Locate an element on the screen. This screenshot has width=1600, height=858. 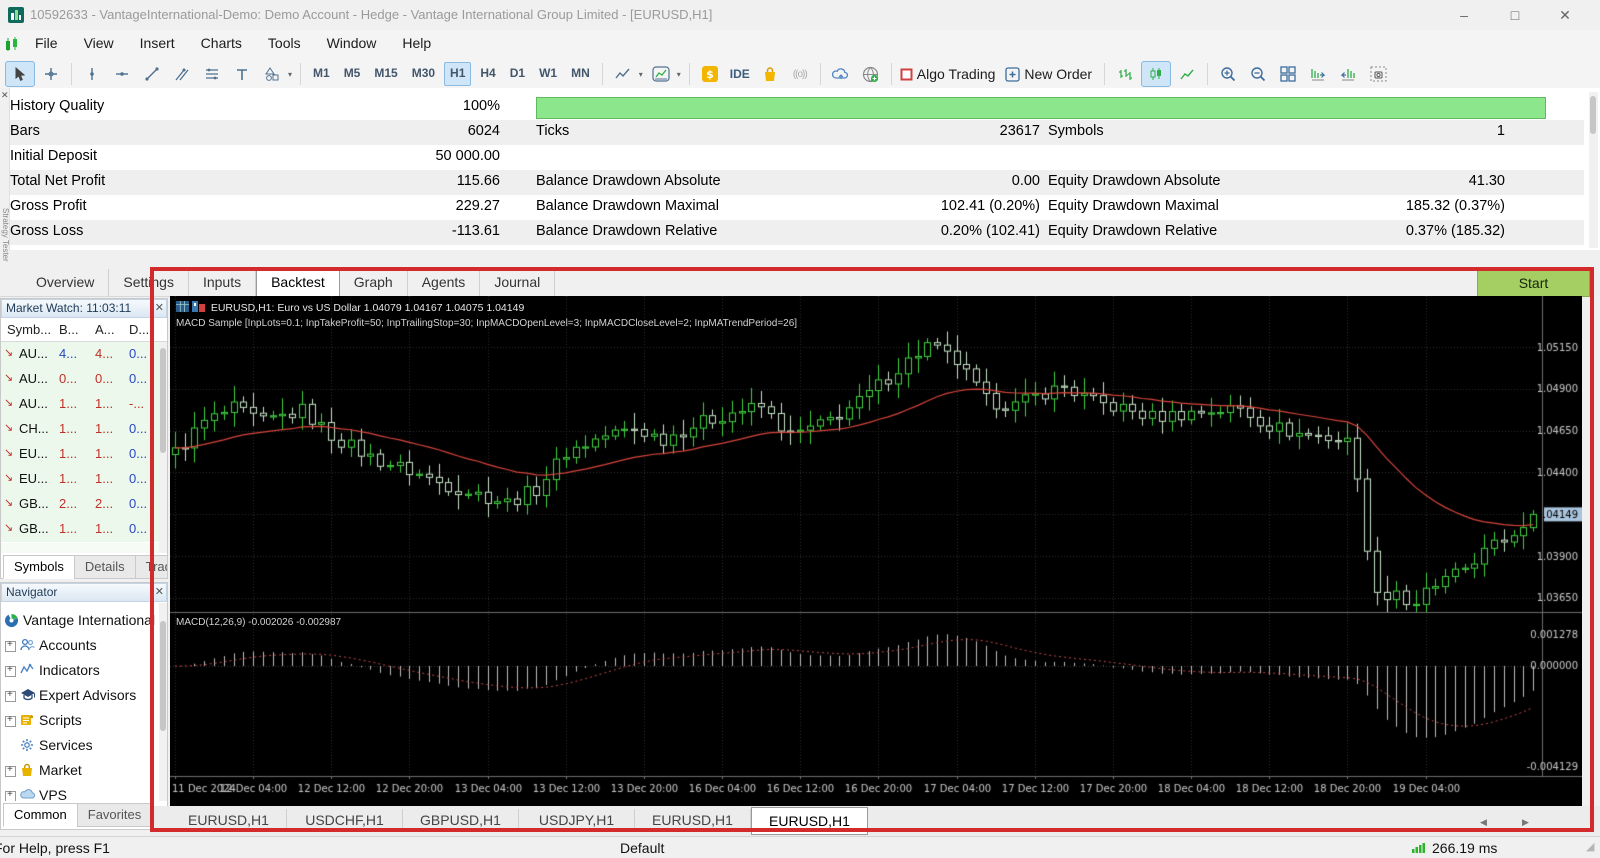
stats-scrollbar-thumb is located at coordinates (1593, 115).